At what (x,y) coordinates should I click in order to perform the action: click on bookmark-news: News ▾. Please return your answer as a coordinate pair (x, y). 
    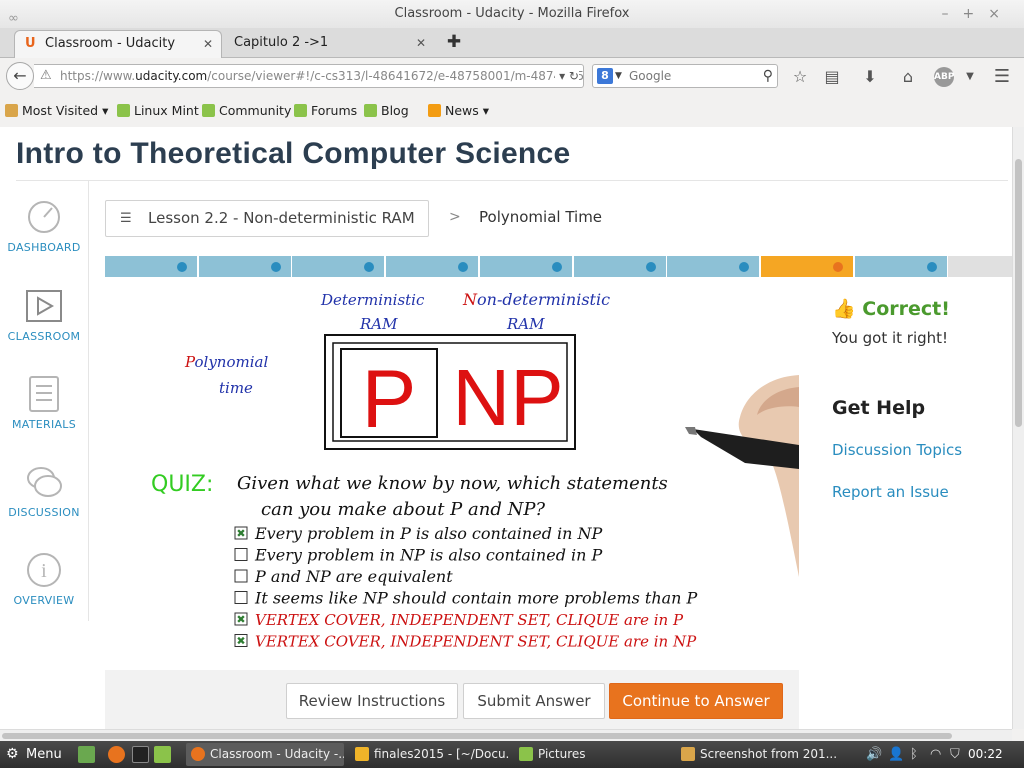
    Looking at the image, I should click on (458, 110).